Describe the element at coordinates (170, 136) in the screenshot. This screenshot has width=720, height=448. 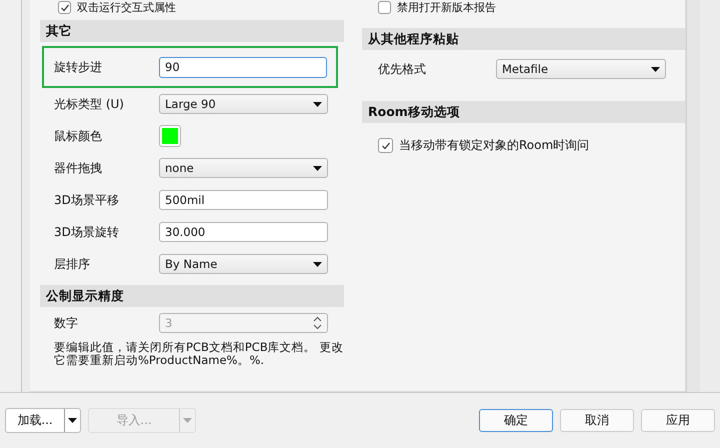
I see `color-swatch` at that location.